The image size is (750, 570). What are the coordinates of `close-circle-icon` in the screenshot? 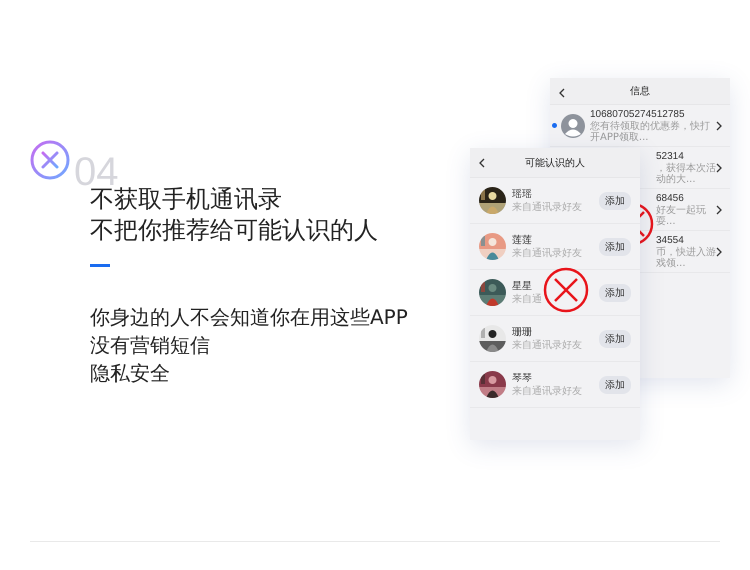 It's located at (50, 160).